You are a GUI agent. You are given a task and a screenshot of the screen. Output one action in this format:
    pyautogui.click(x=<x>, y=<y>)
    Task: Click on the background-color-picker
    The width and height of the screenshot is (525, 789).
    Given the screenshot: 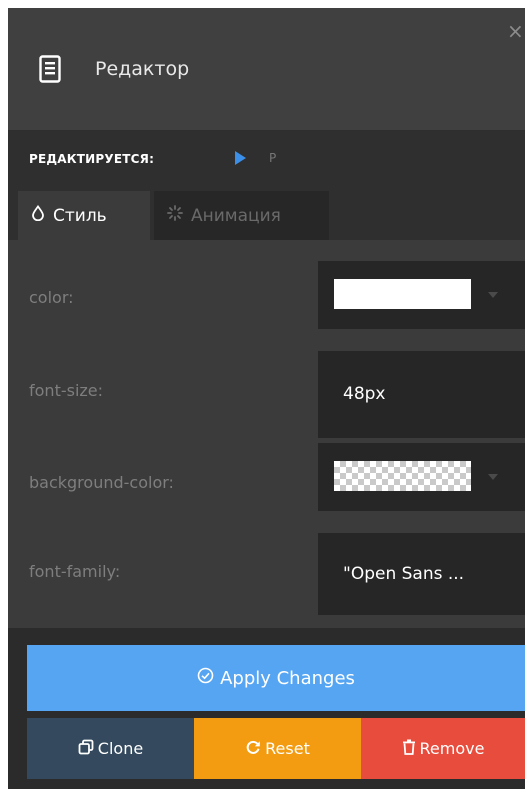 What is the action you would take?
    pyautogui.click(x=421, y=477)
    